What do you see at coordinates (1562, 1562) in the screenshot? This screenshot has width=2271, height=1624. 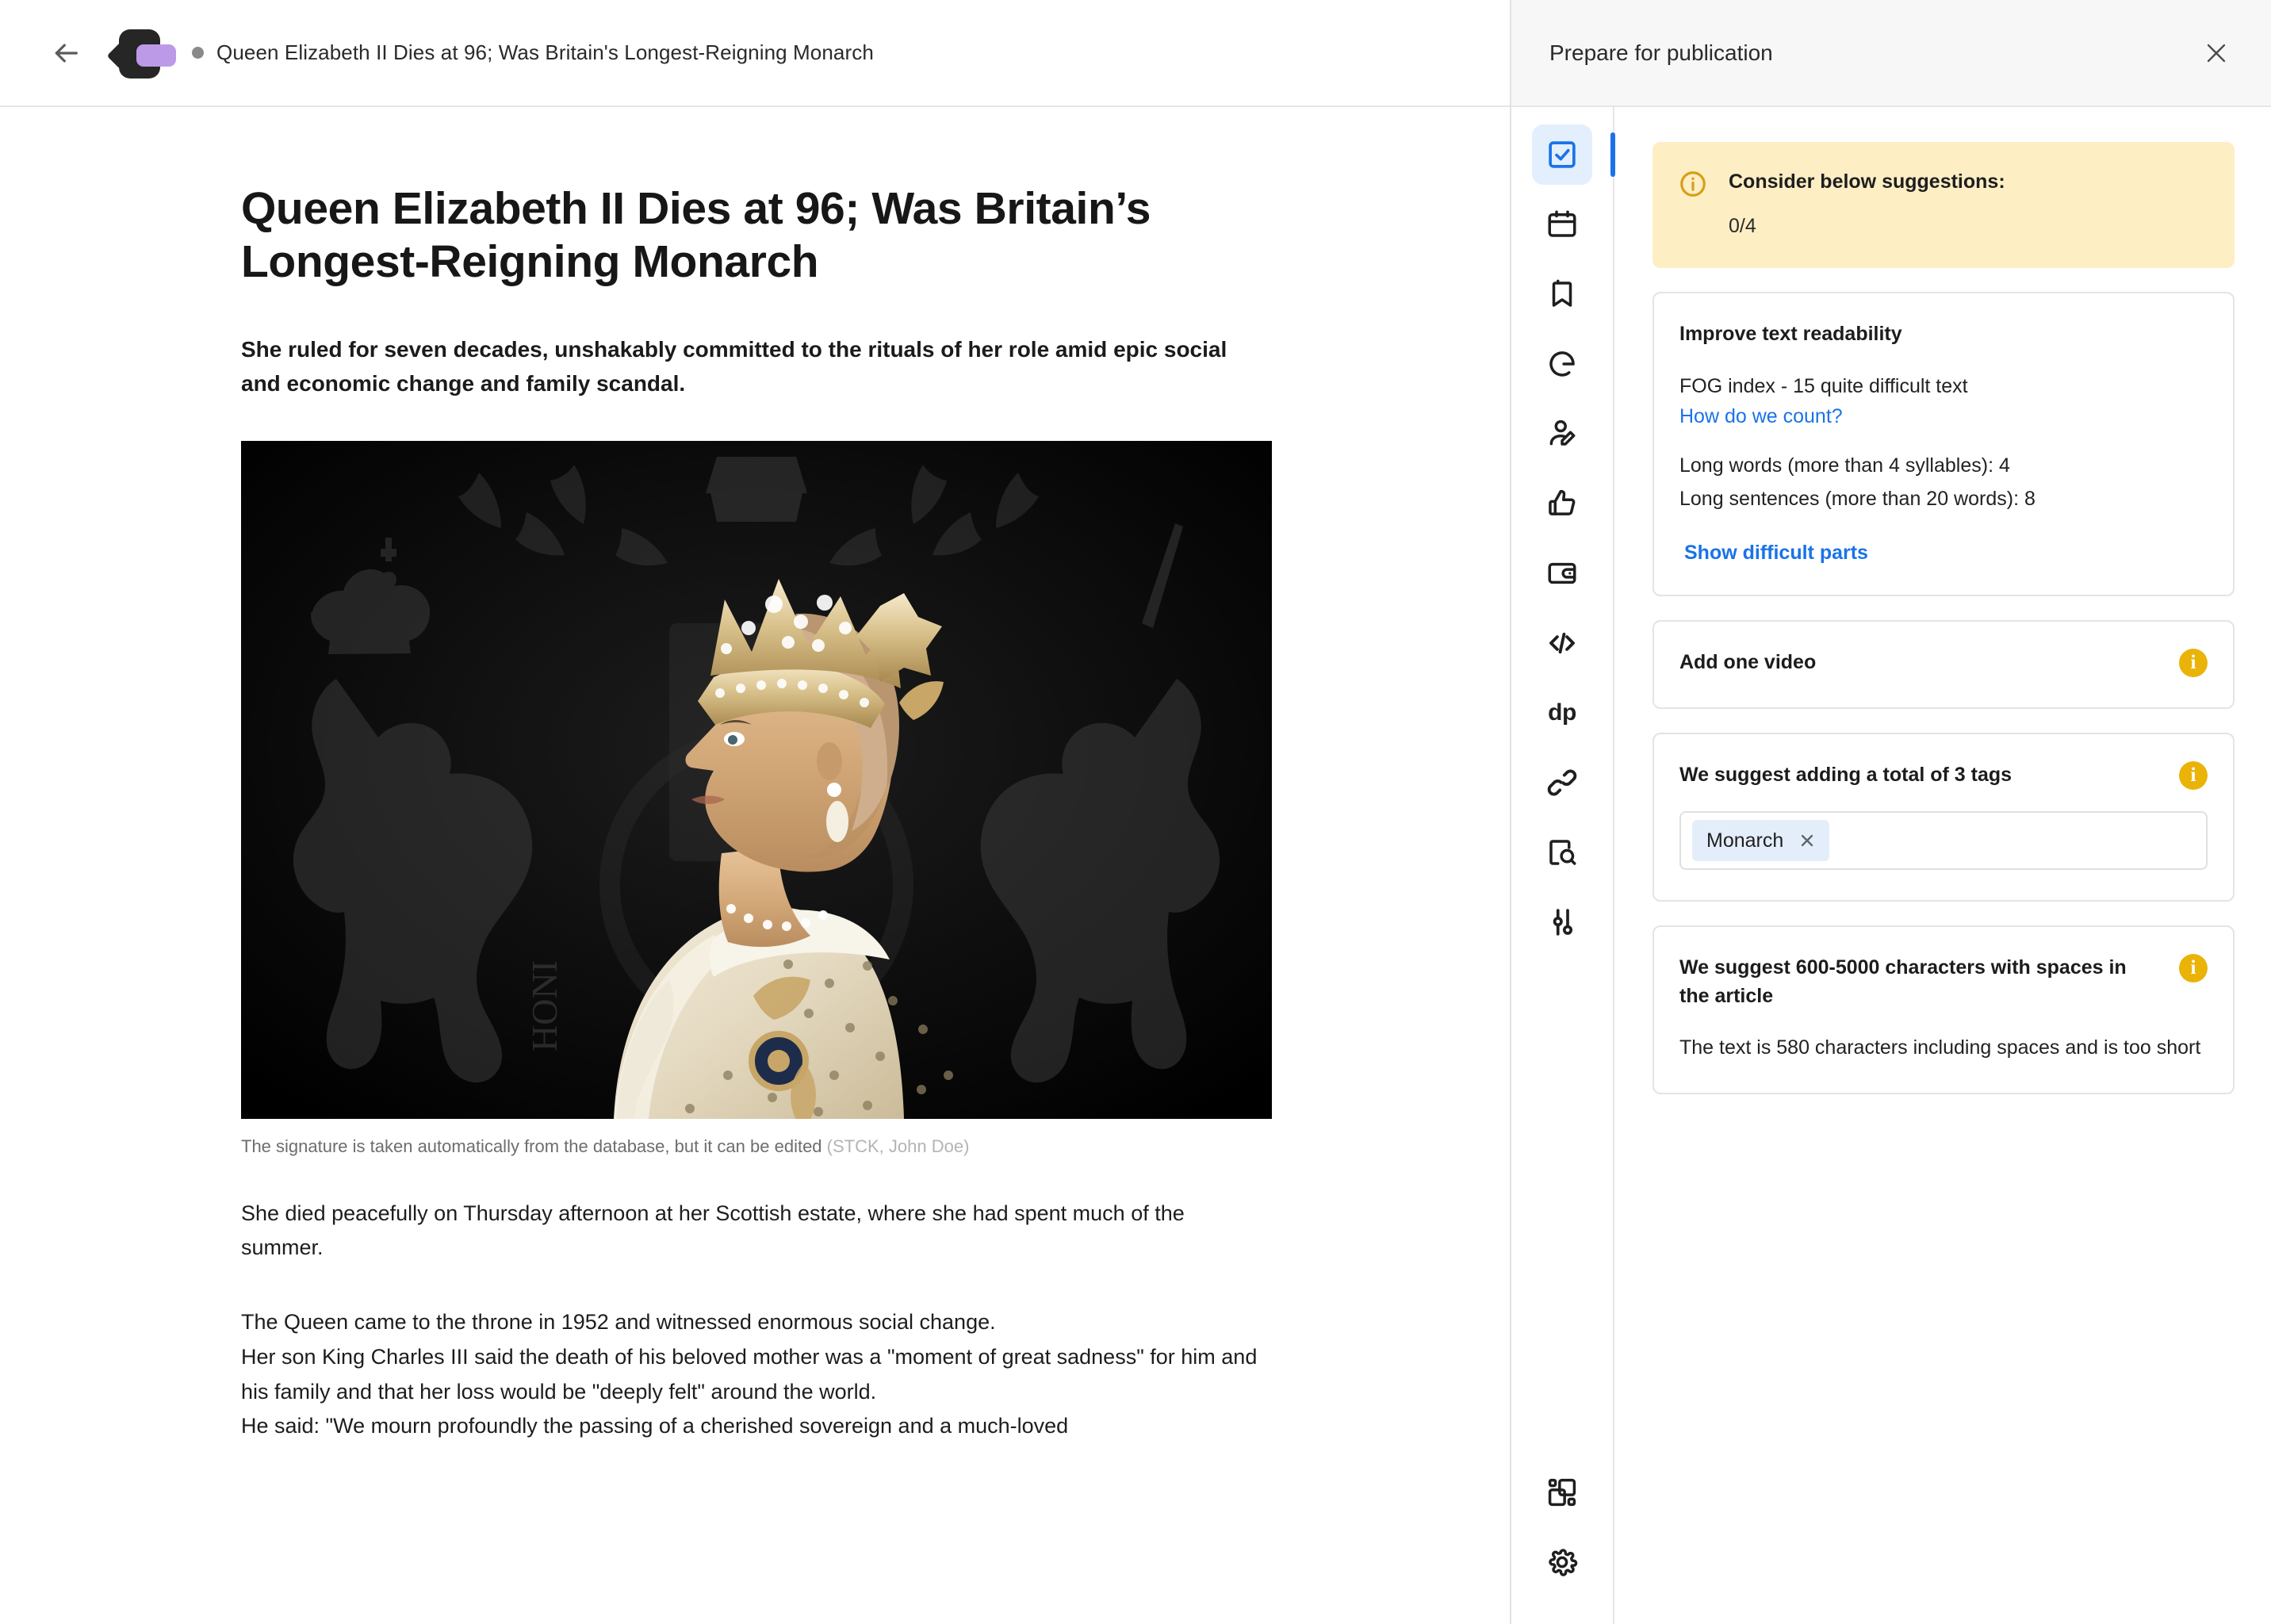 I see `gear-icon` at bounding box center [1562, 1562].